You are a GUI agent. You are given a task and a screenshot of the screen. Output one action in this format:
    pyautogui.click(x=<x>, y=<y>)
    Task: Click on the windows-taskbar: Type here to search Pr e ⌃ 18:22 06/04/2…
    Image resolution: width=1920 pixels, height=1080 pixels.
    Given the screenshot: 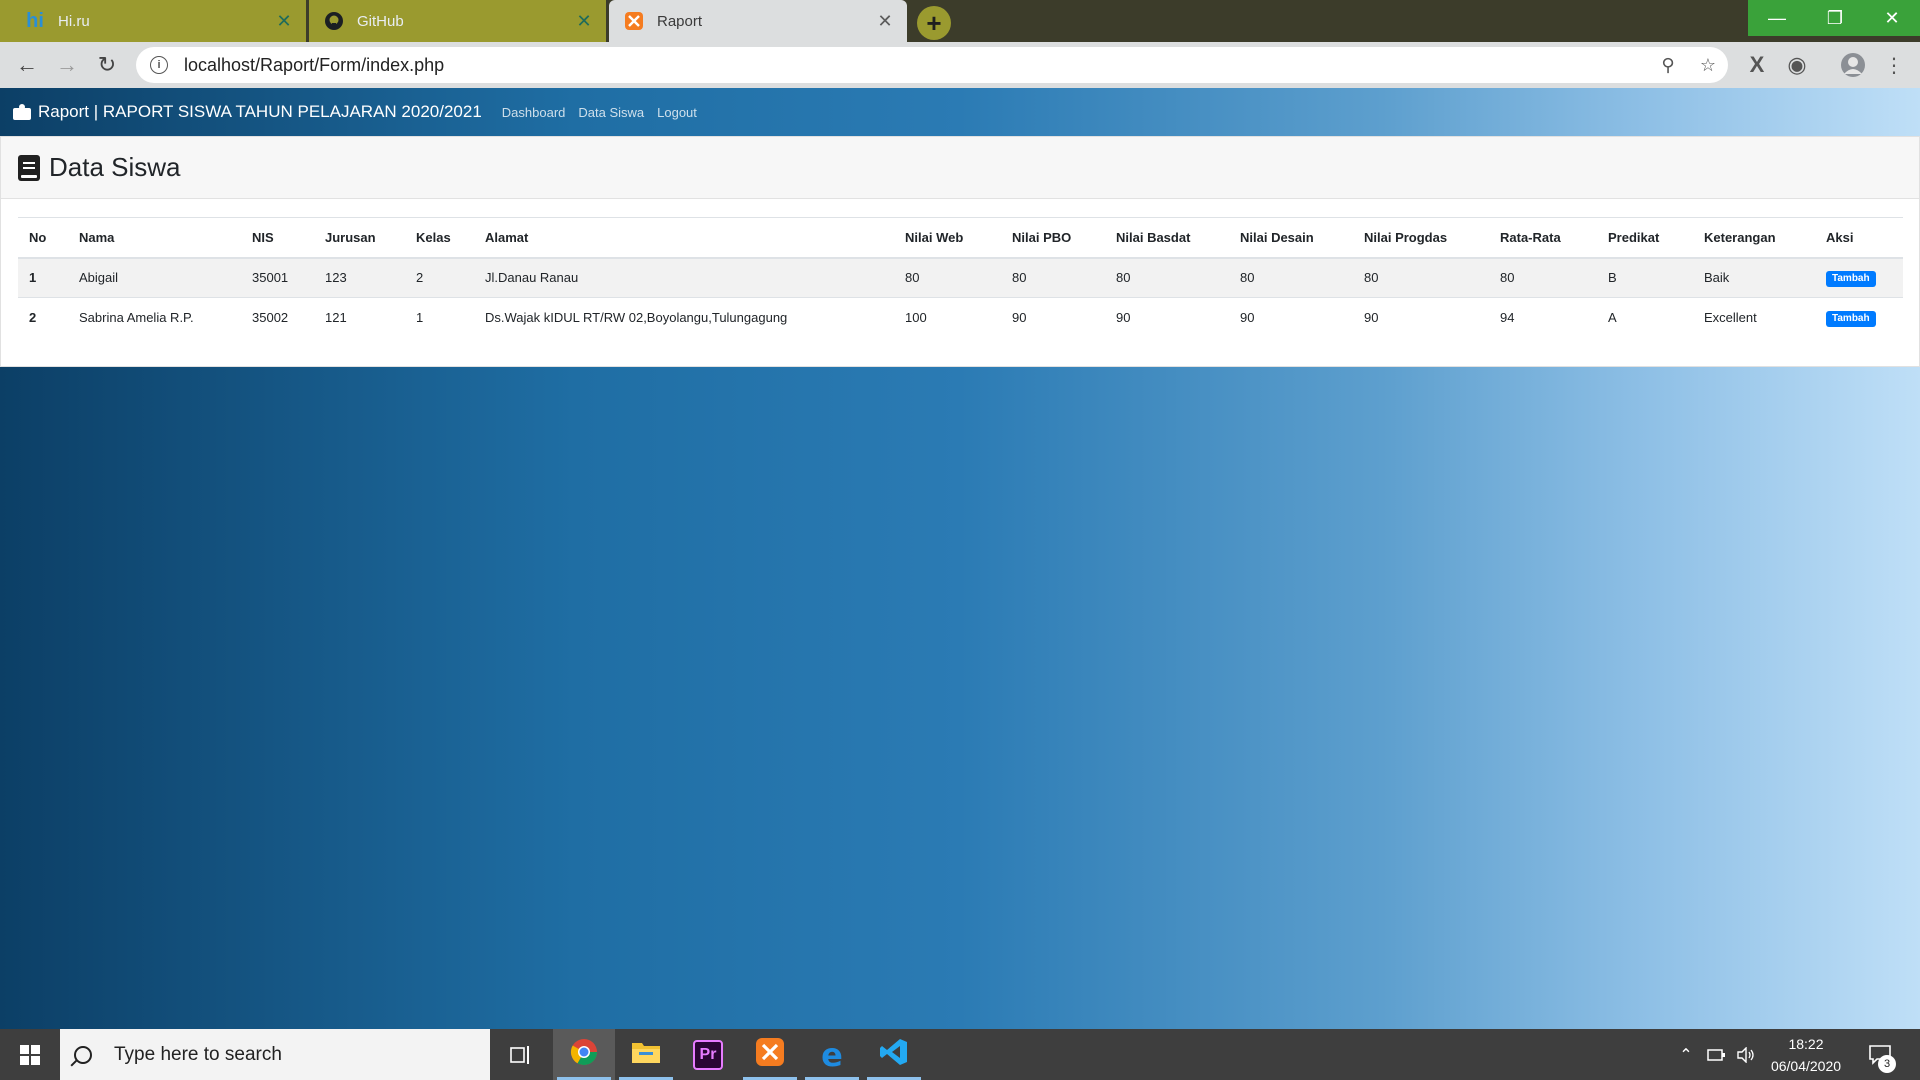 What is the action you would take?
    pyautogui.click(x=960, y=1054)
    